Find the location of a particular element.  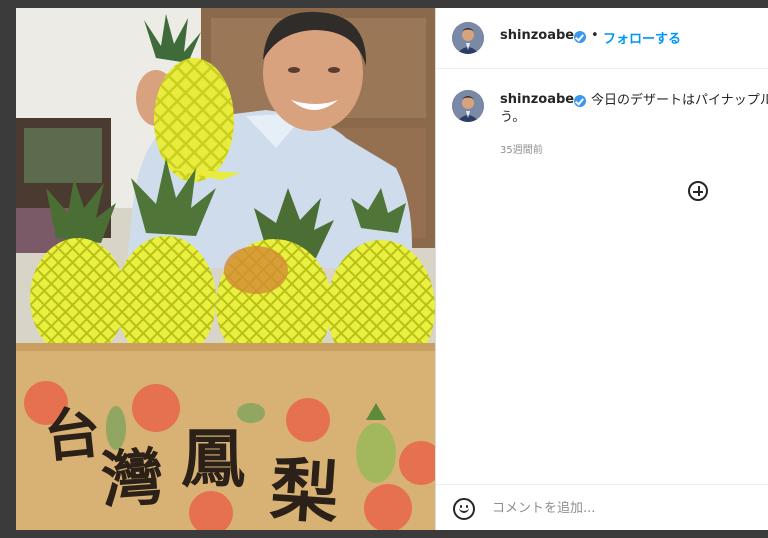

box-char-1: 台 is located at coordinates (72, 435).